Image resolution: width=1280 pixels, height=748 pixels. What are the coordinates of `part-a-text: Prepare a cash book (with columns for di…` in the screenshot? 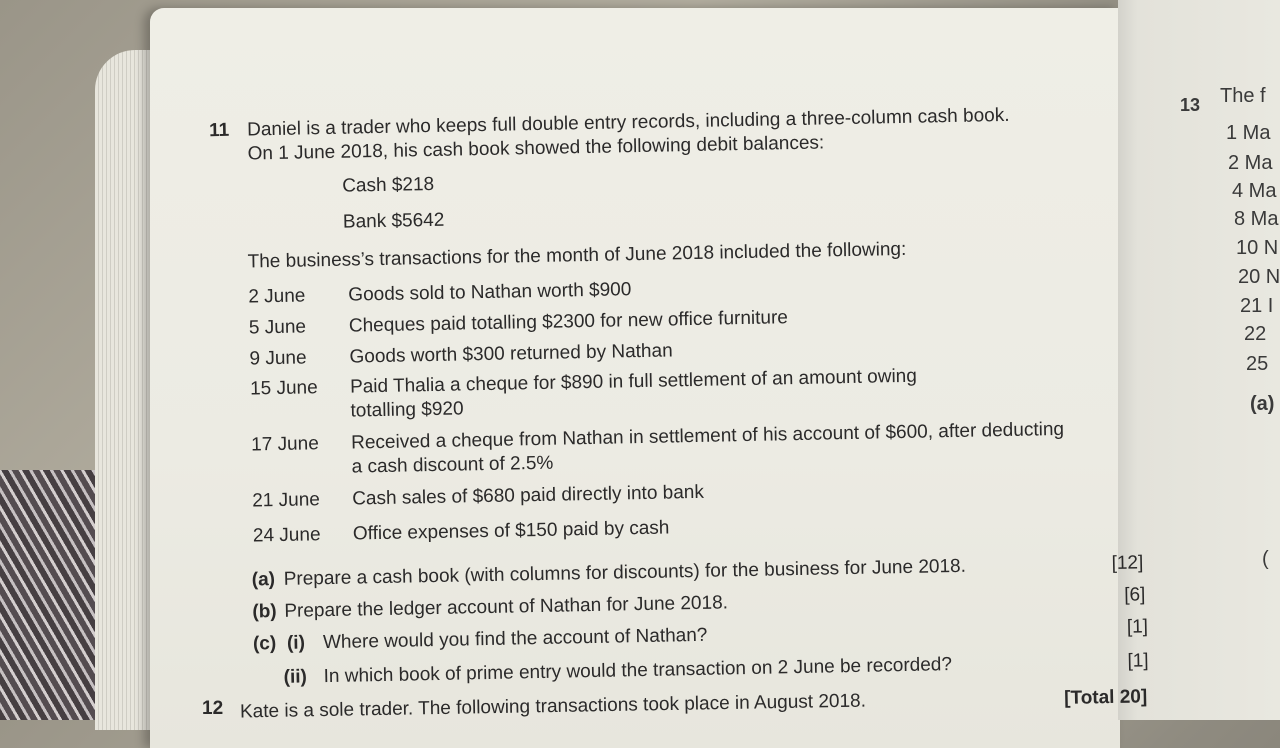 It's located at (625, 572).